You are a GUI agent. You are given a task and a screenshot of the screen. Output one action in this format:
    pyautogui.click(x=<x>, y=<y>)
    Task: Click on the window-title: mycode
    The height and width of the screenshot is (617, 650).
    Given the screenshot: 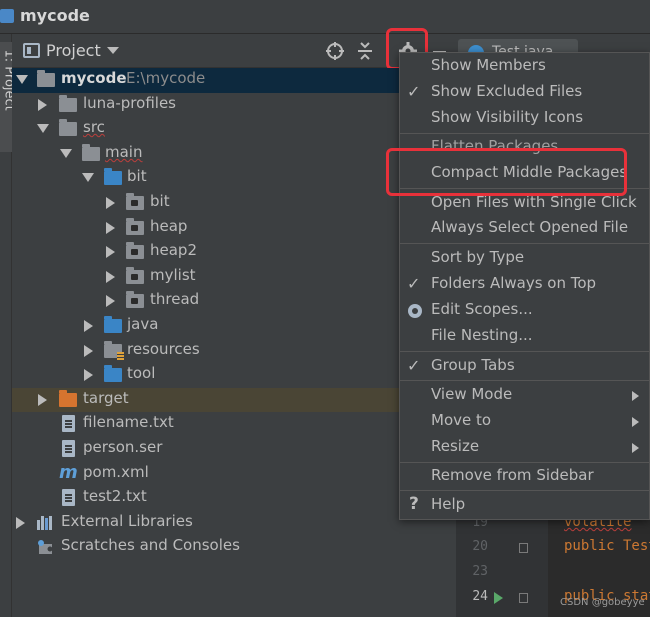 What is the action you would take?
    pyautogui.click(x=55, y=15)
    